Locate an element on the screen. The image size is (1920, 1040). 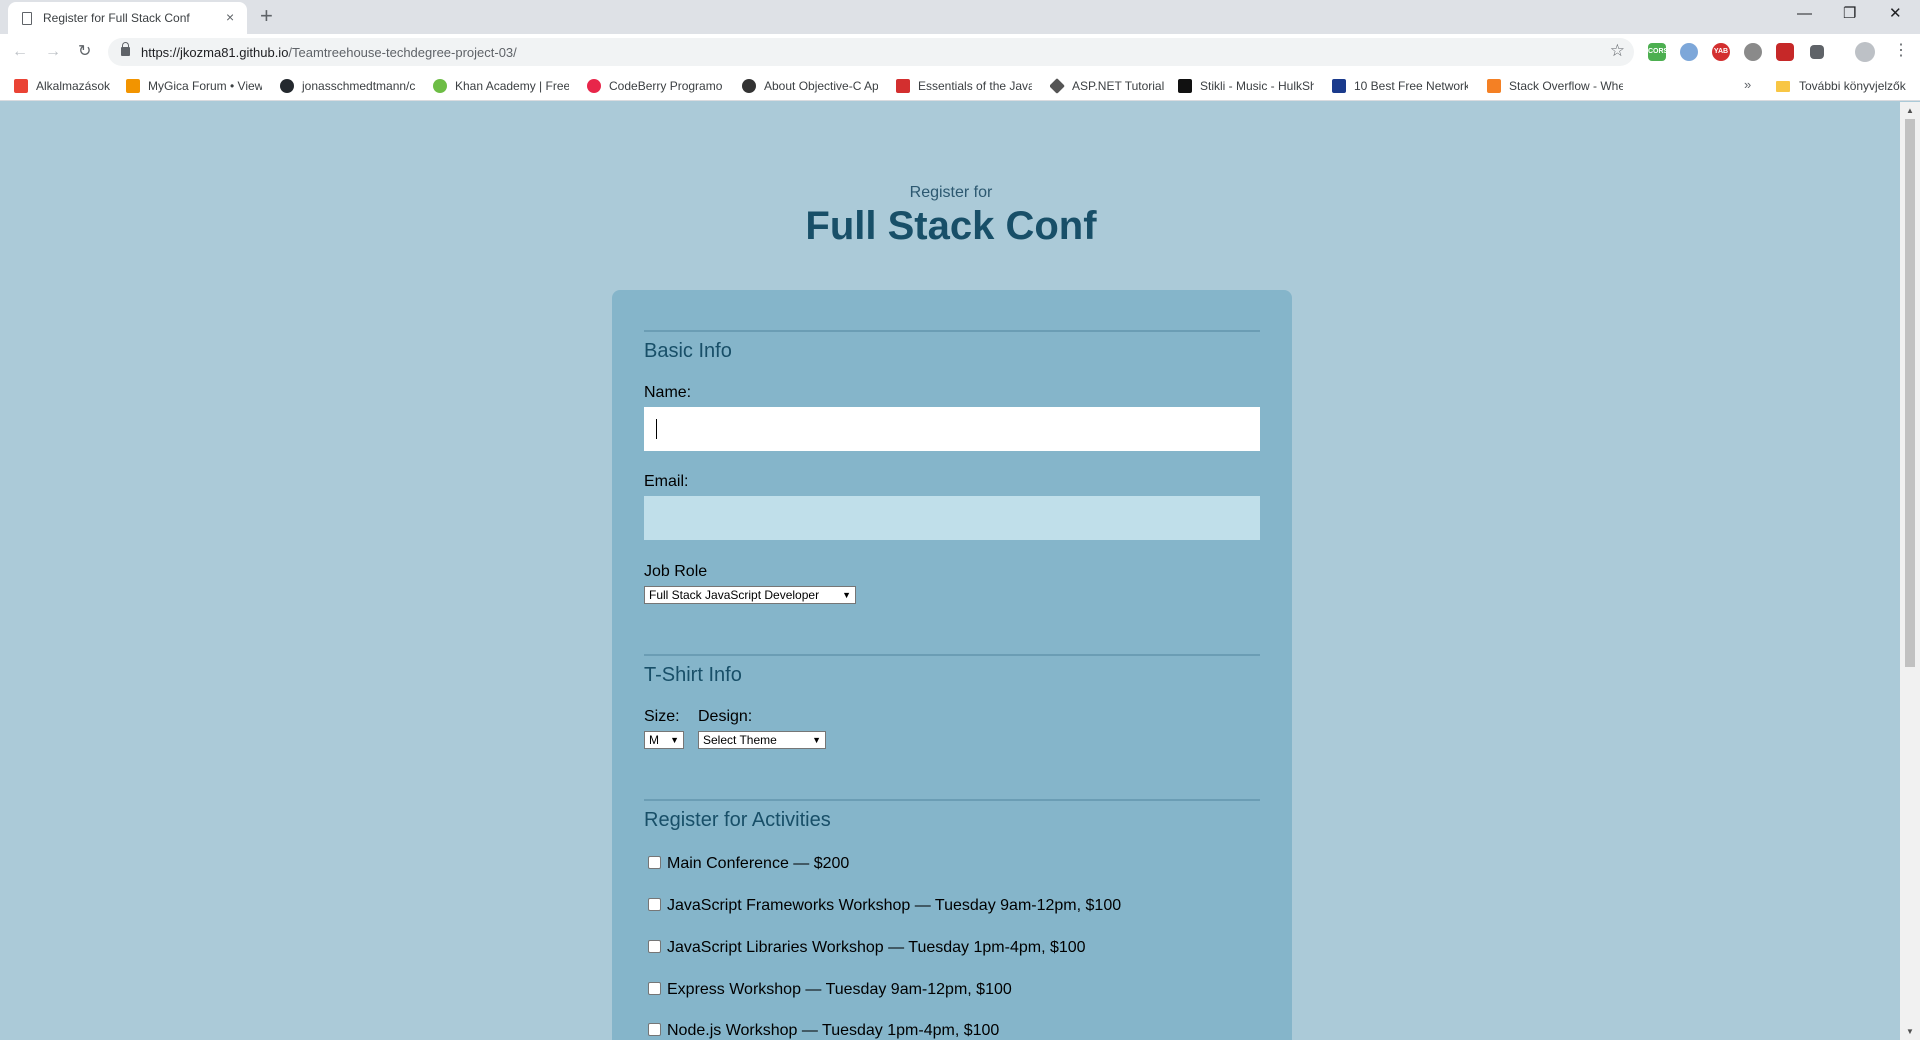
bookmark-item: jonasschmedtmann/c is located at coordinates (348, 86).